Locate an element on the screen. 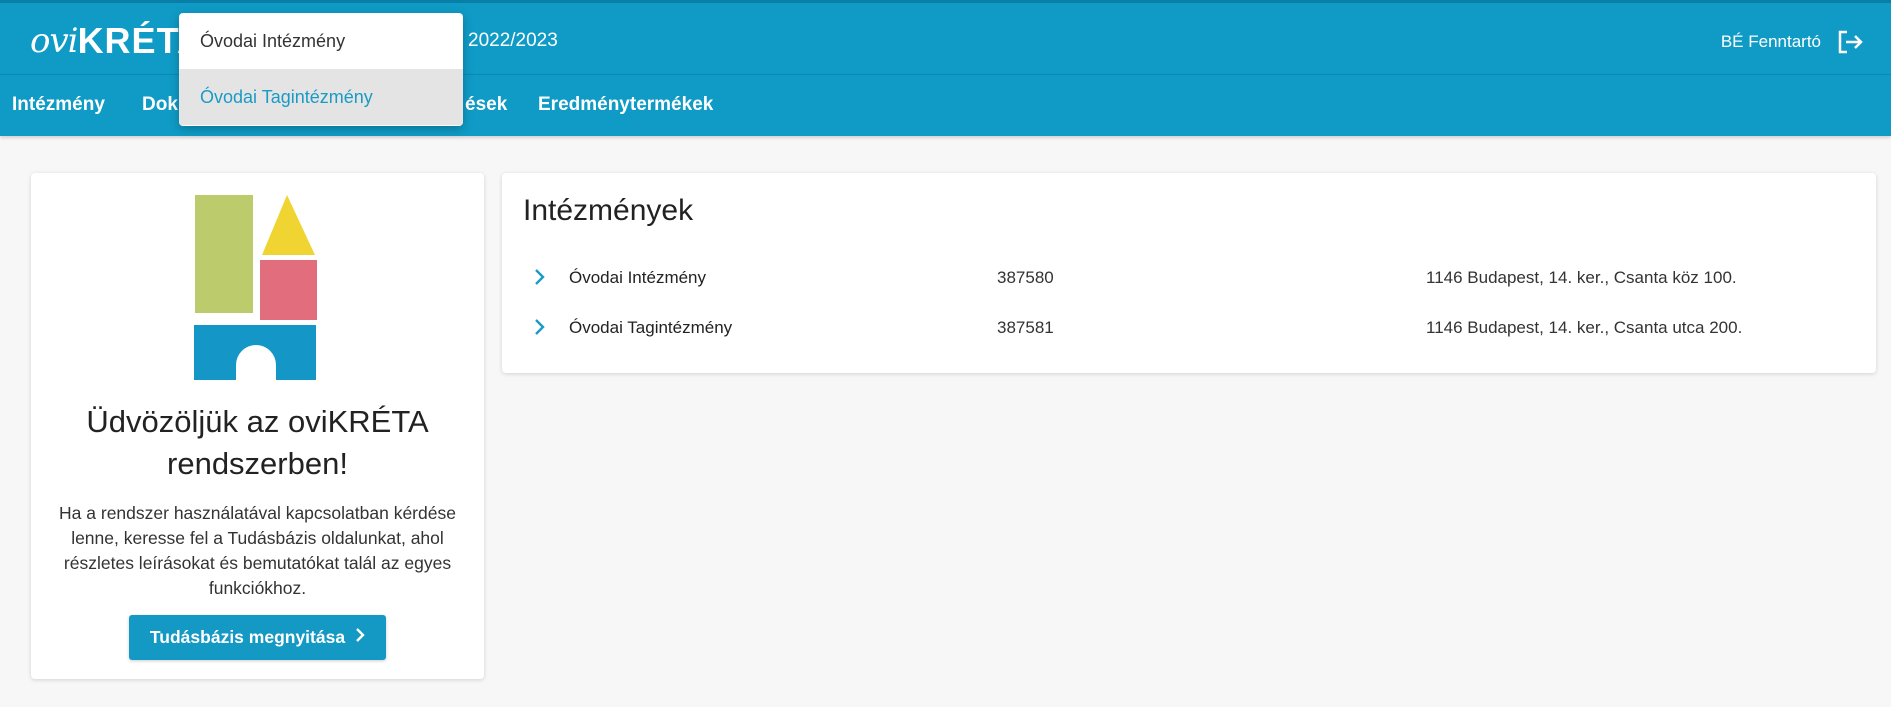 The width and height of the screenshot is (1891, 707). institutions-title: Intézmények is located at coordinates (608, 210).